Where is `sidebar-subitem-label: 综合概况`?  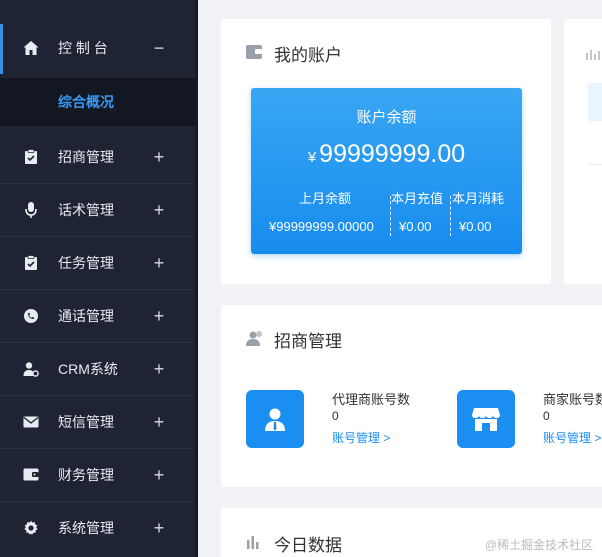 sidebar-subitem-label: 综合概况 is located at coordinates (86, 102).